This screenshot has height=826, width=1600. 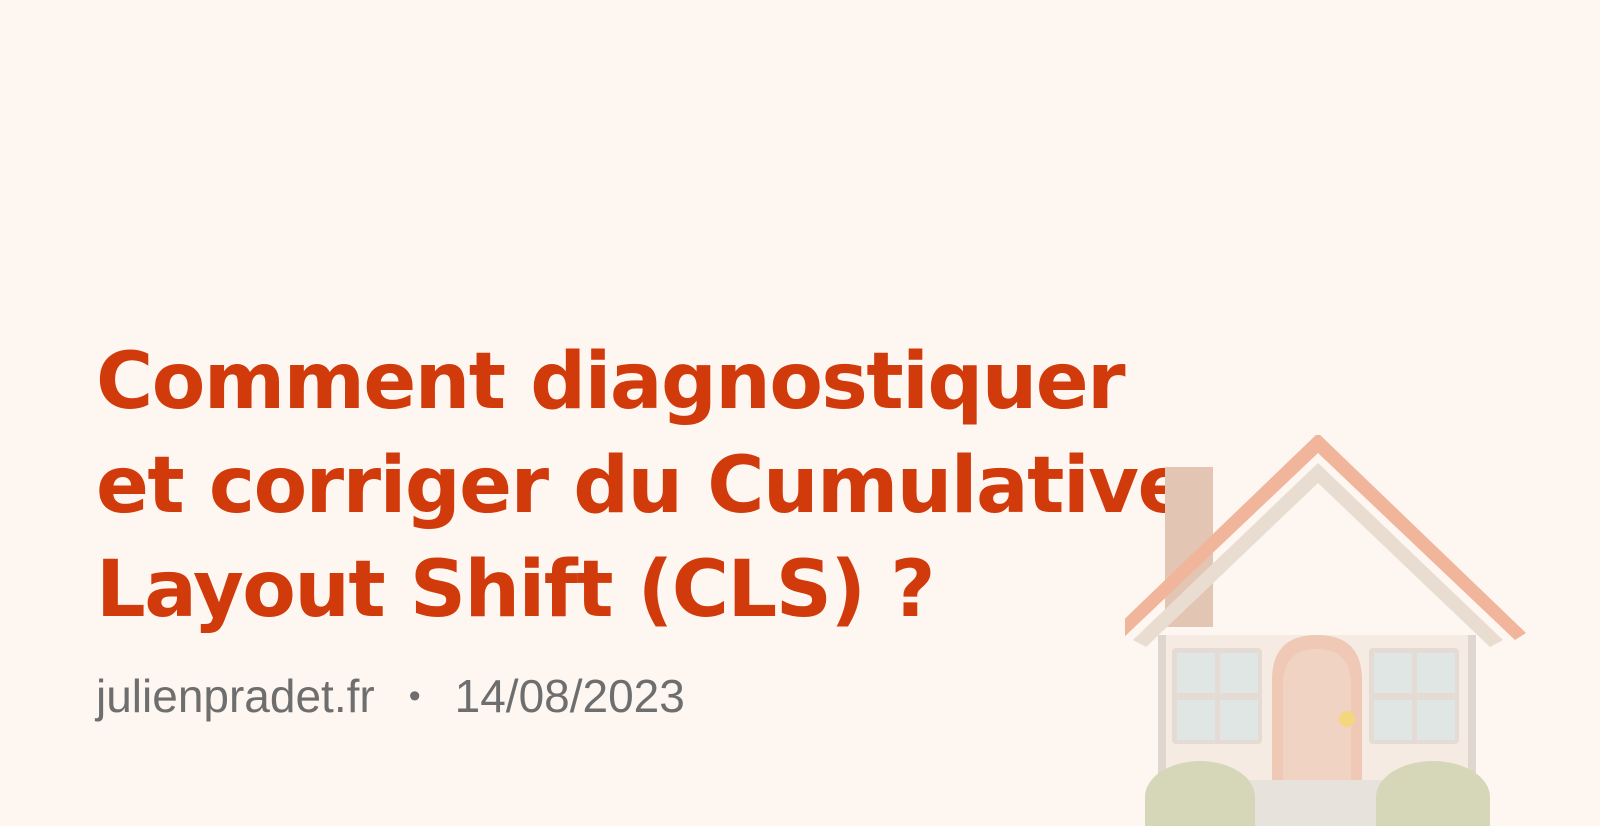 I want to click on post-title-line-3: Layout Shift (CLS) ?, so click(x=515, y=590).